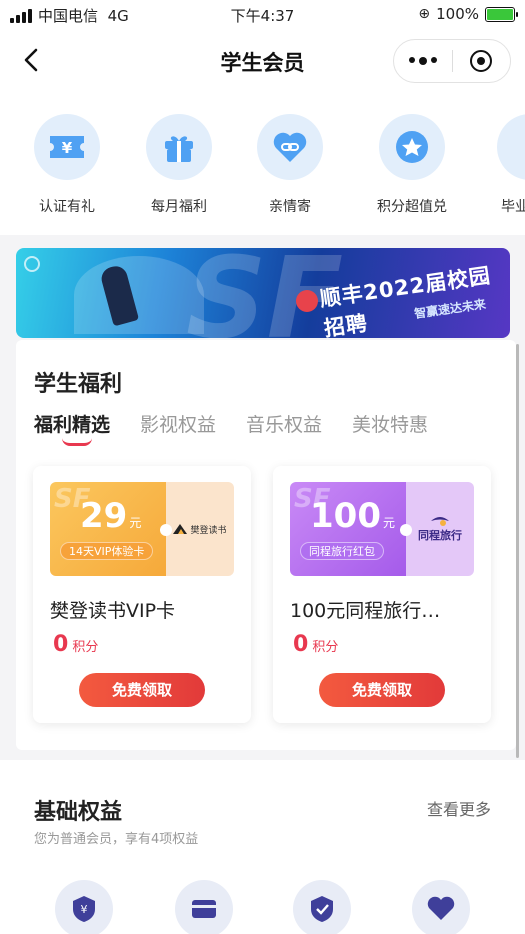 The image size is (525, 934). I want to click on quick-item-label: 积分超值兑, so click(412, 207).